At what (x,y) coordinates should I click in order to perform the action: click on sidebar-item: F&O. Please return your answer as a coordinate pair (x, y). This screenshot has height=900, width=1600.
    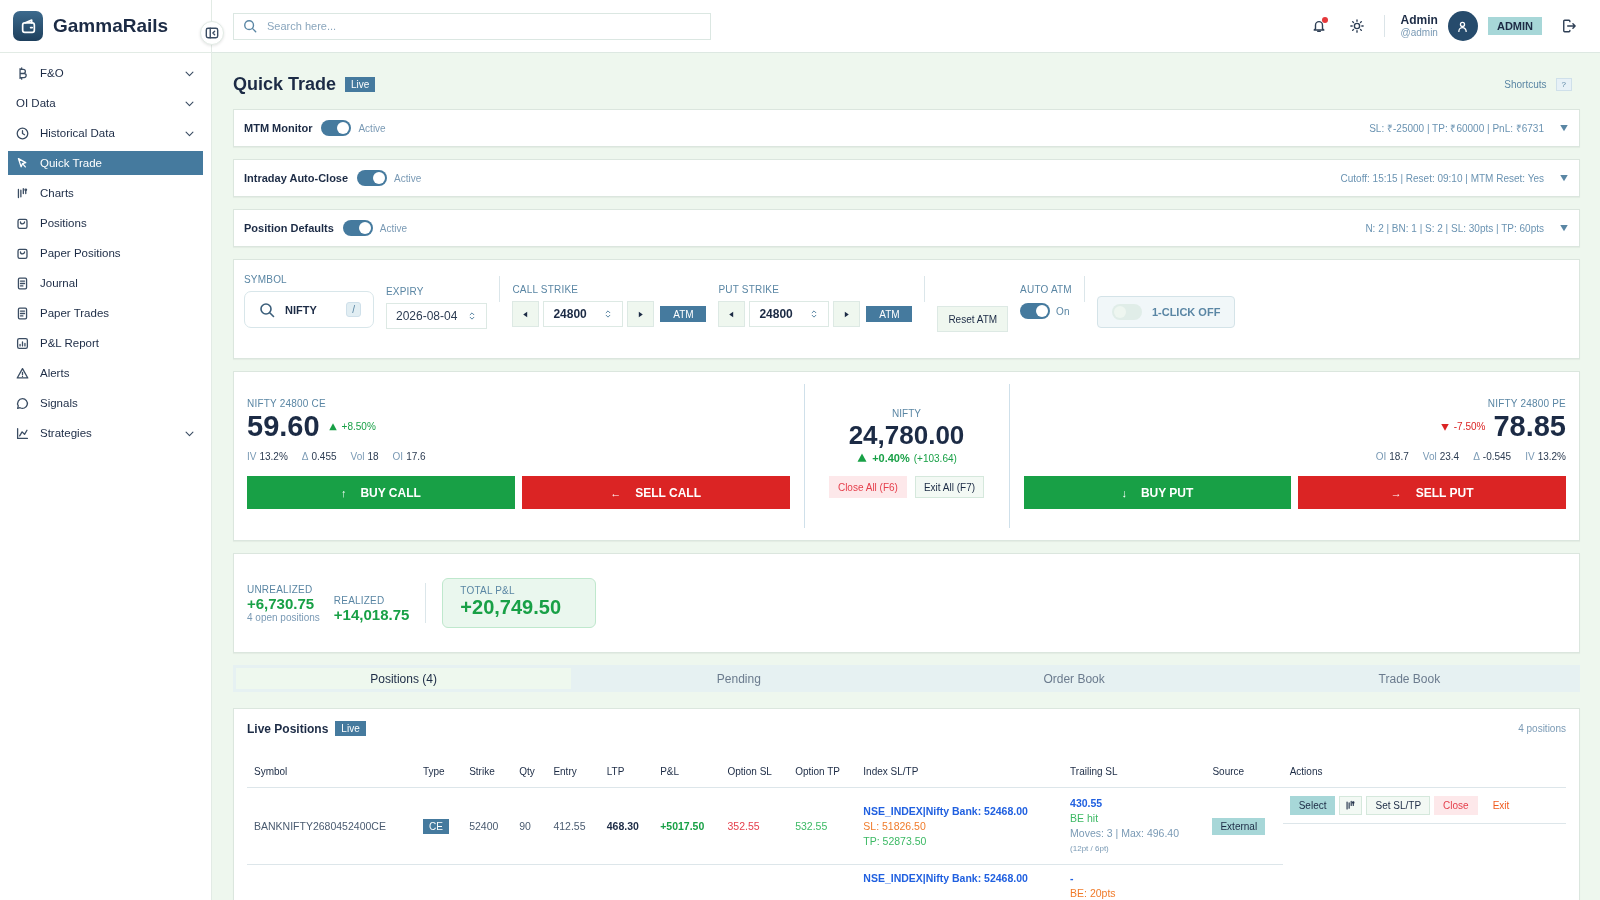
    Looking at the image, I should click on (105, 73).